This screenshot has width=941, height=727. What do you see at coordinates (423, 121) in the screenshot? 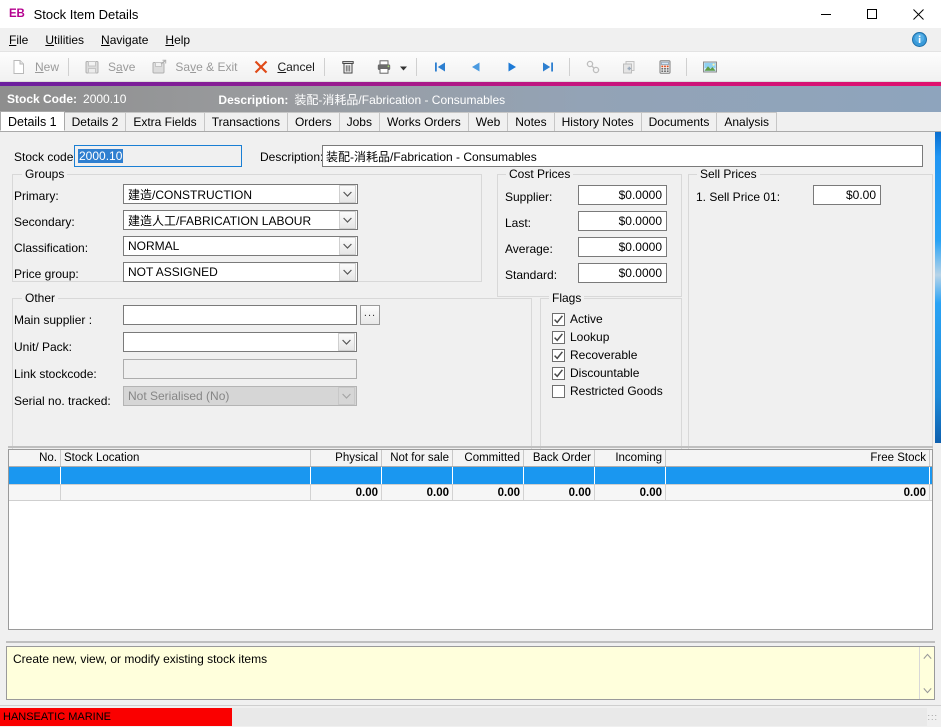
I see `tab-works-orders: Works Orders` at bounding box center [423, 121].